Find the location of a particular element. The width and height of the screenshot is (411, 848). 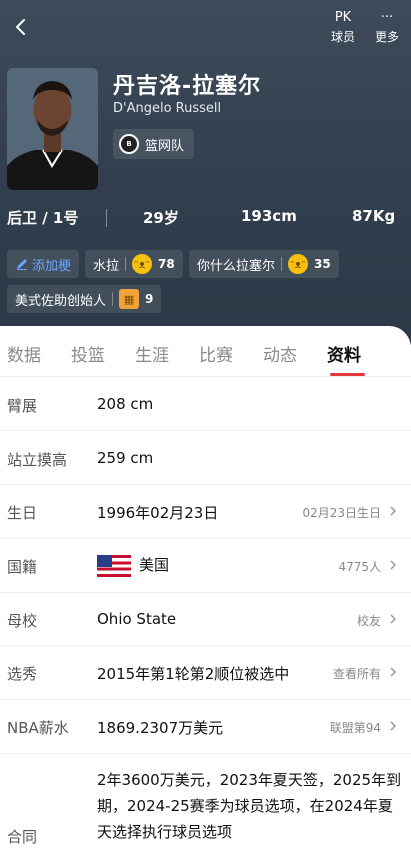

info-row-nationality: 国籍 美国 4775人 is located at coordinates (205, 566).